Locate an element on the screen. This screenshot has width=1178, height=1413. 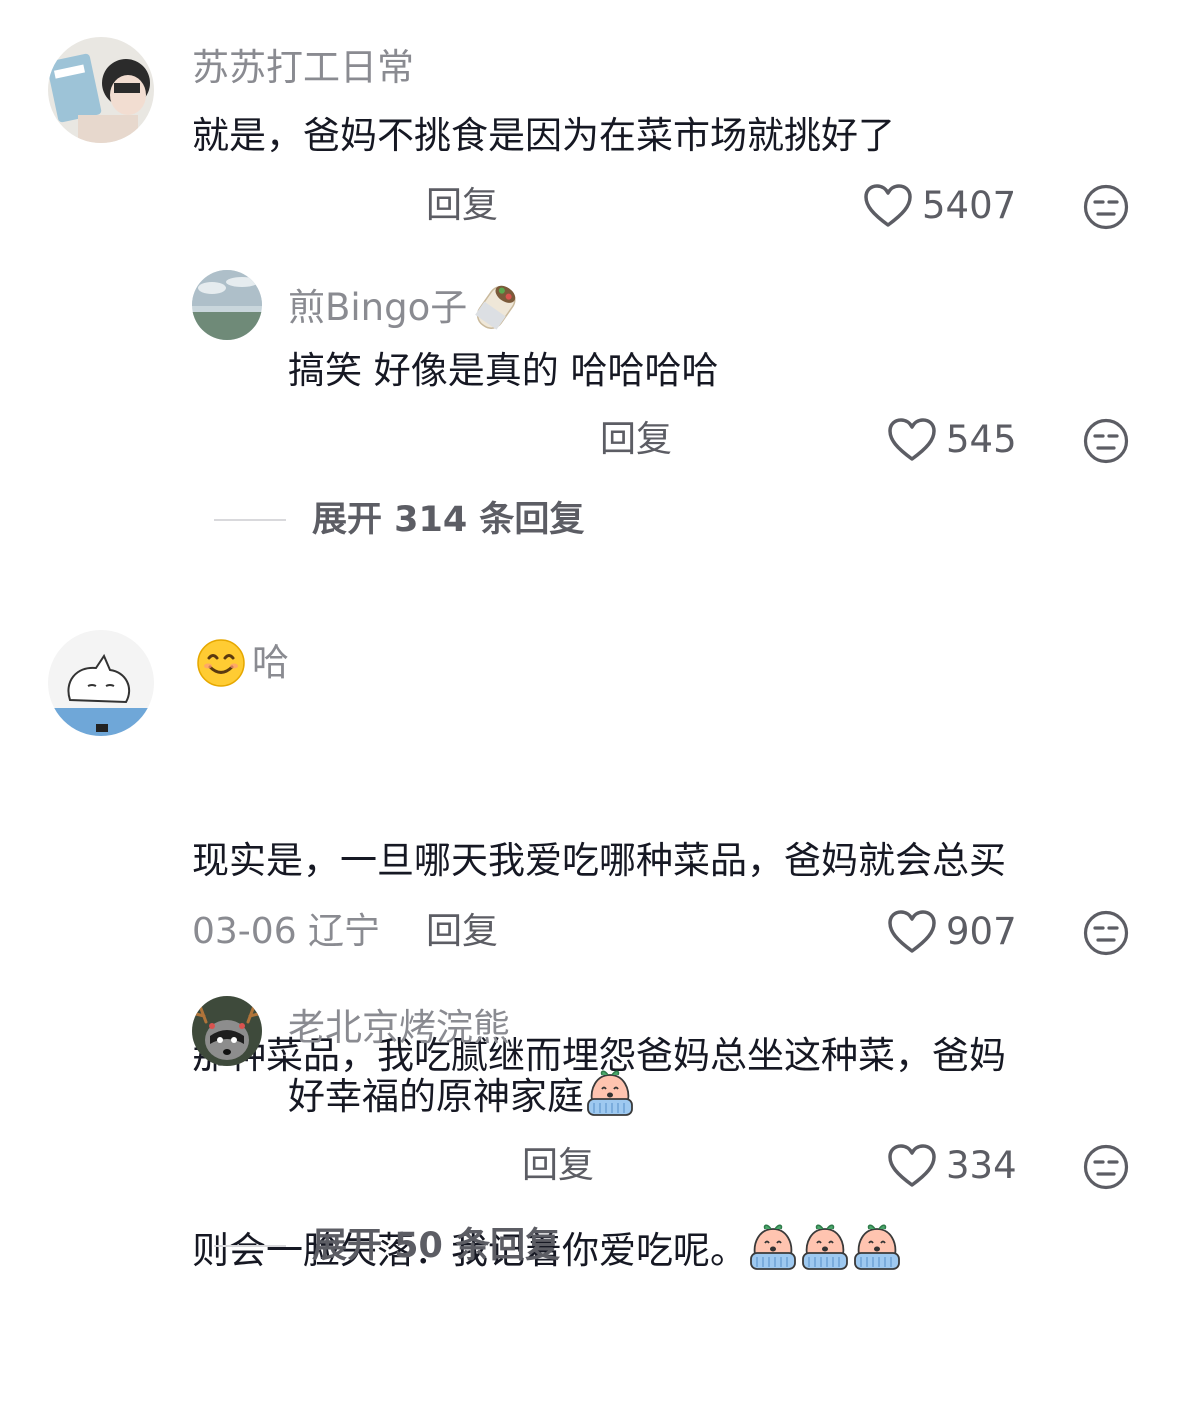
like-button: 5407 is located at coordinates (940, 206).